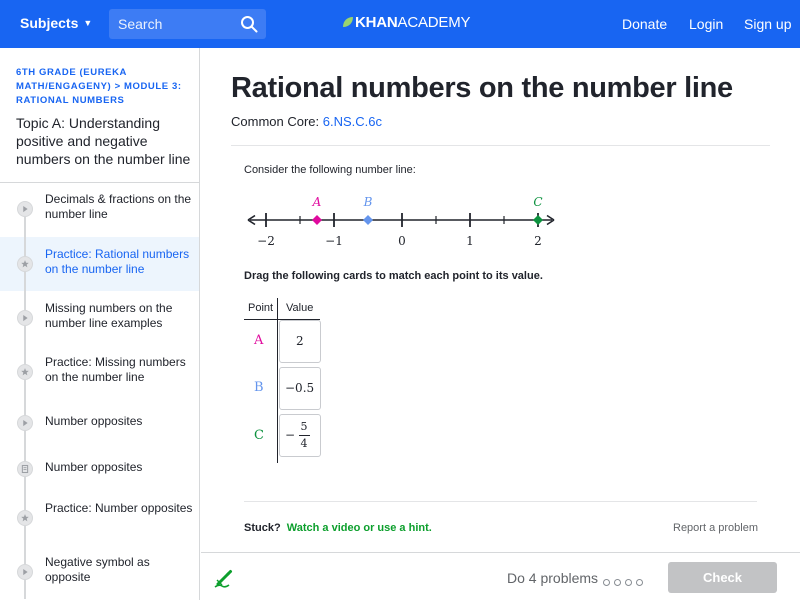  I want to click on breadcrumb-grade: 6TH GRADE (EUREKA MATH/ENGAGENY), so click(71, 79).